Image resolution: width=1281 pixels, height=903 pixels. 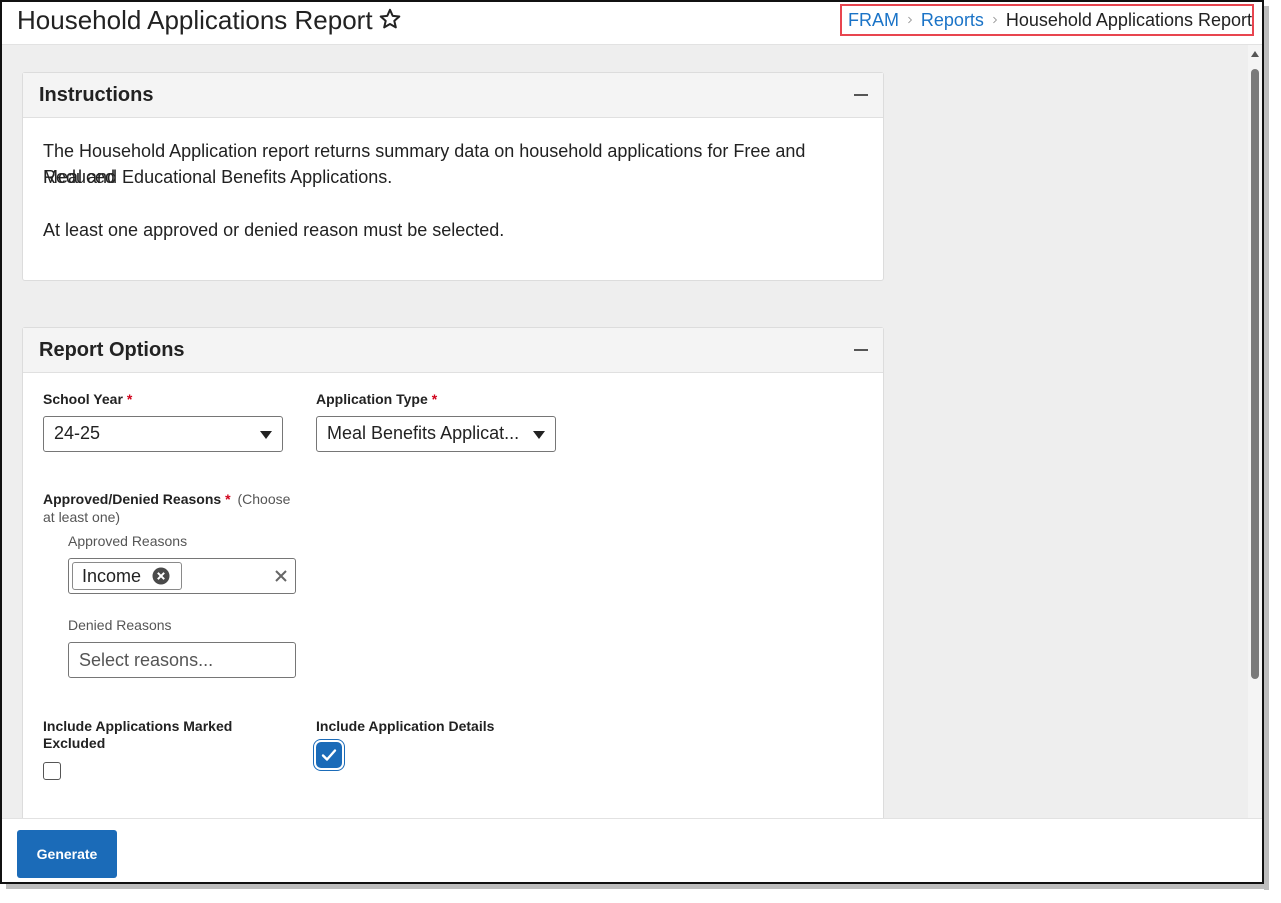 What do you see at coordinates (453, 95) in the screenshot?
I see `instructions-header: Instructions` at bounding box center [453, 95].